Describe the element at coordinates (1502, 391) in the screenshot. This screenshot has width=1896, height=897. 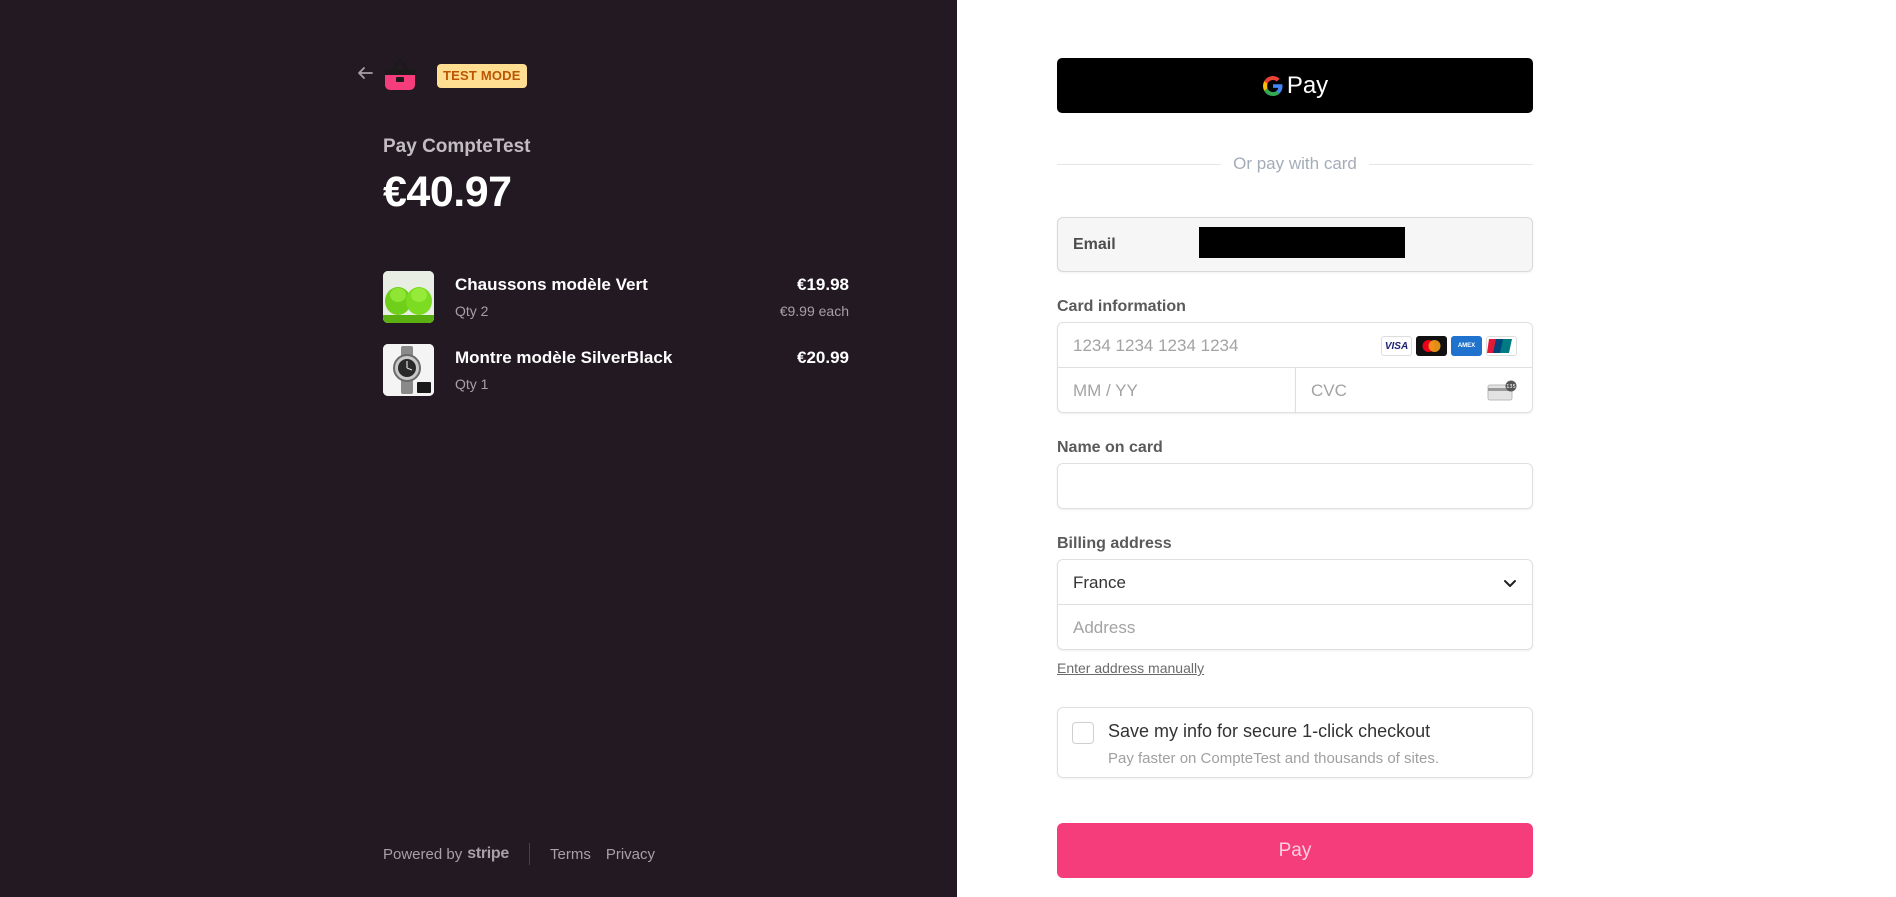
I see `cvc-card-icon: 135` at that location.